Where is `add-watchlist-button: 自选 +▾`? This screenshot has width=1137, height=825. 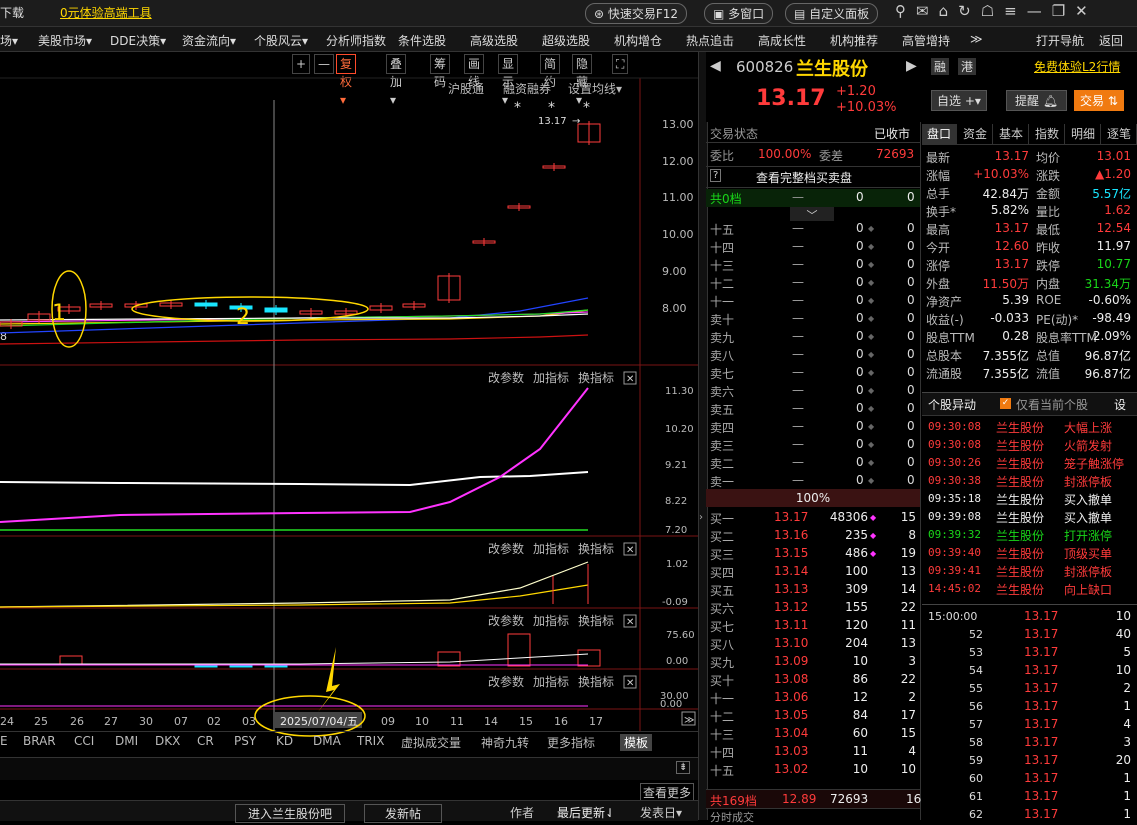
add-watchlist-button: 自选 +▾ is located at coordinates (959, 100).